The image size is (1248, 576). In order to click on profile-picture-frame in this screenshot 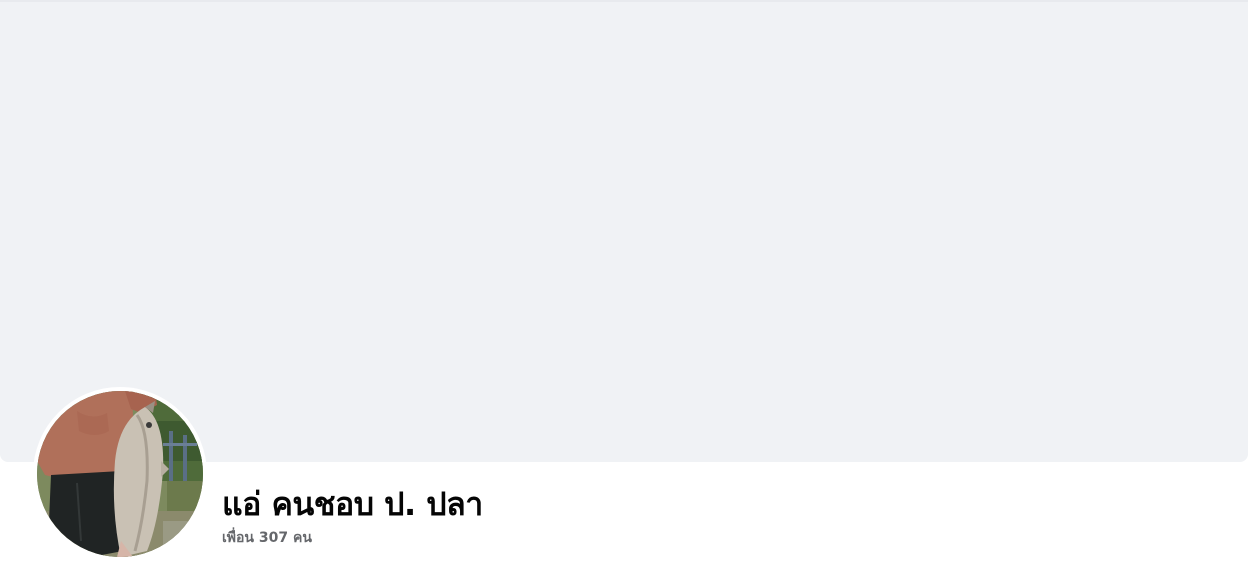, I will do `click(120, 474)`.